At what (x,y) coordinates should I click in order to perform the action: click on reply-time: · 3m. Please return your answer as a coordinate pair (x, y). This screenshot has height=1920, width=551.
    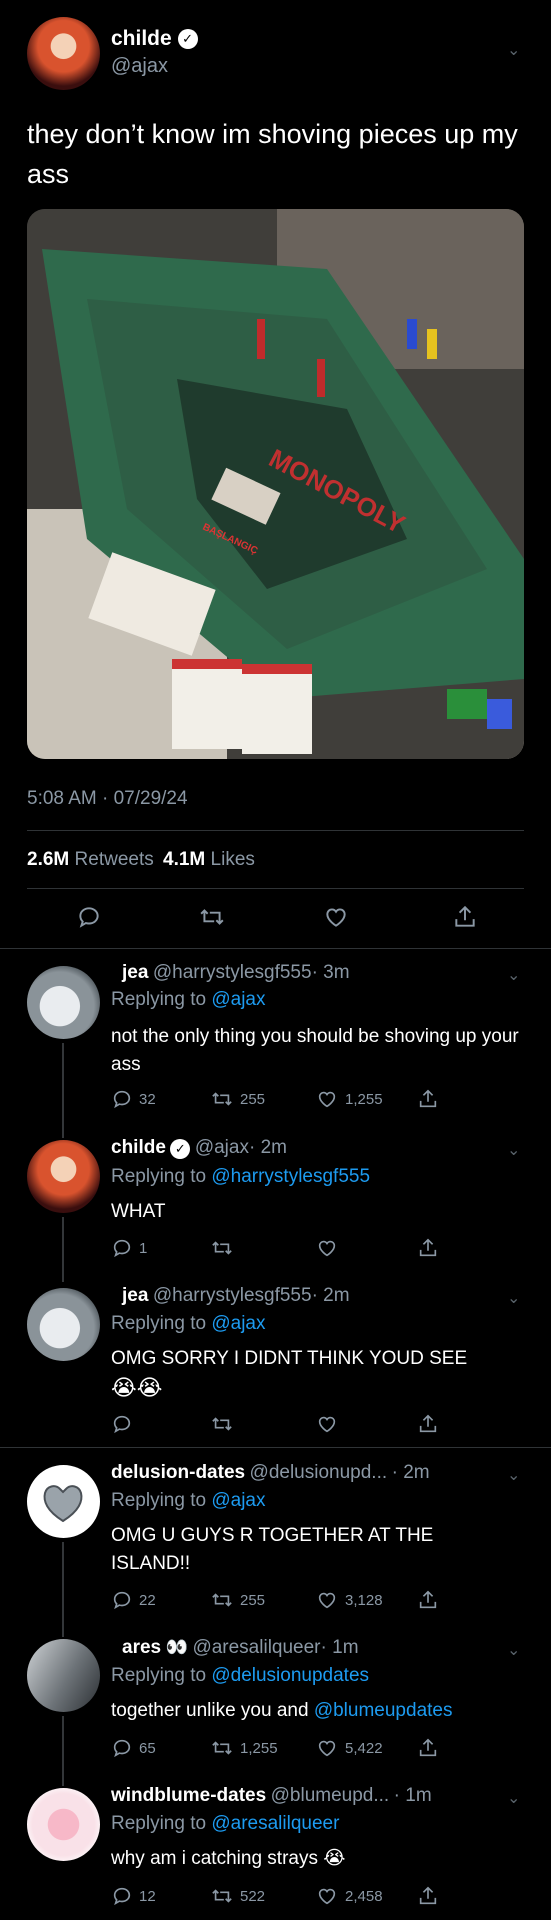
    Looking at the image, I should click on (331, 972).